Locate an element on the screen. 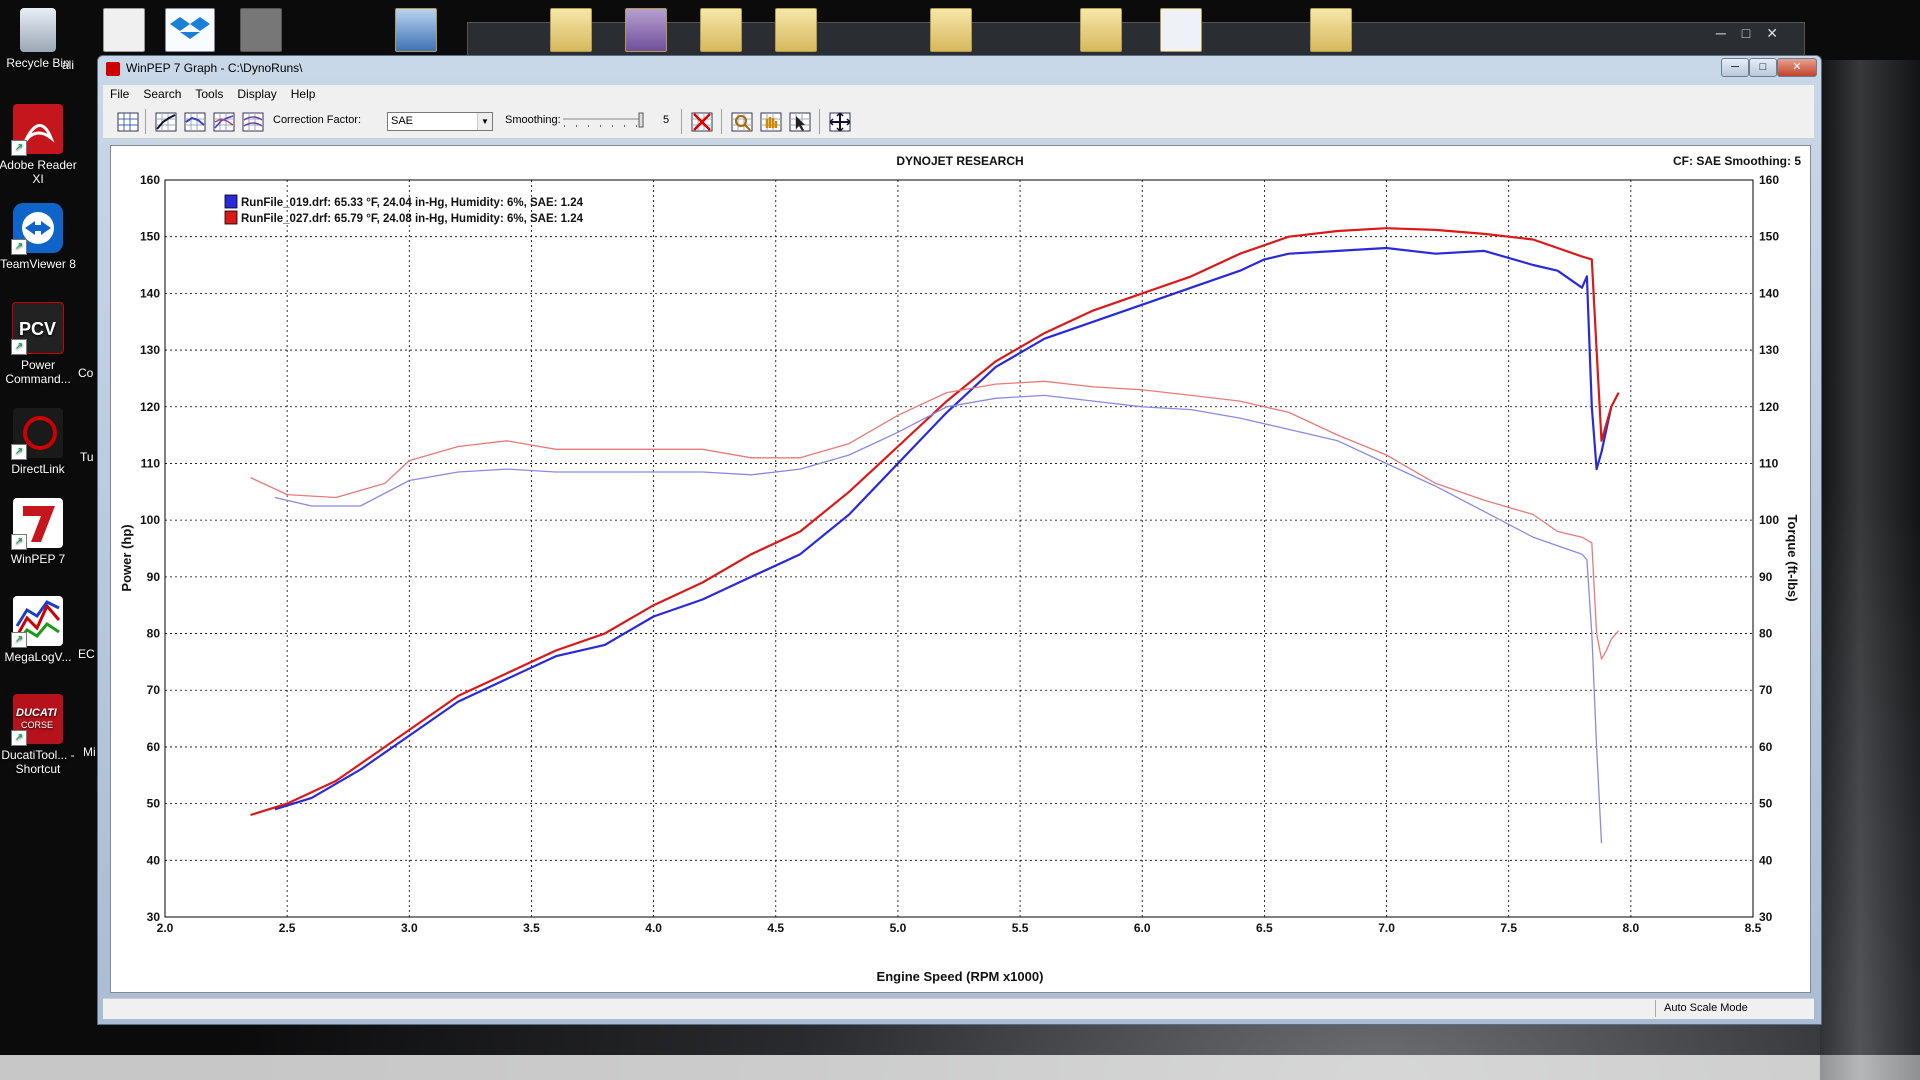 The height and width of the screenshot is (1080, 1920). correction-factor-select: SAE ▼ is located at coordinates (440, 121).